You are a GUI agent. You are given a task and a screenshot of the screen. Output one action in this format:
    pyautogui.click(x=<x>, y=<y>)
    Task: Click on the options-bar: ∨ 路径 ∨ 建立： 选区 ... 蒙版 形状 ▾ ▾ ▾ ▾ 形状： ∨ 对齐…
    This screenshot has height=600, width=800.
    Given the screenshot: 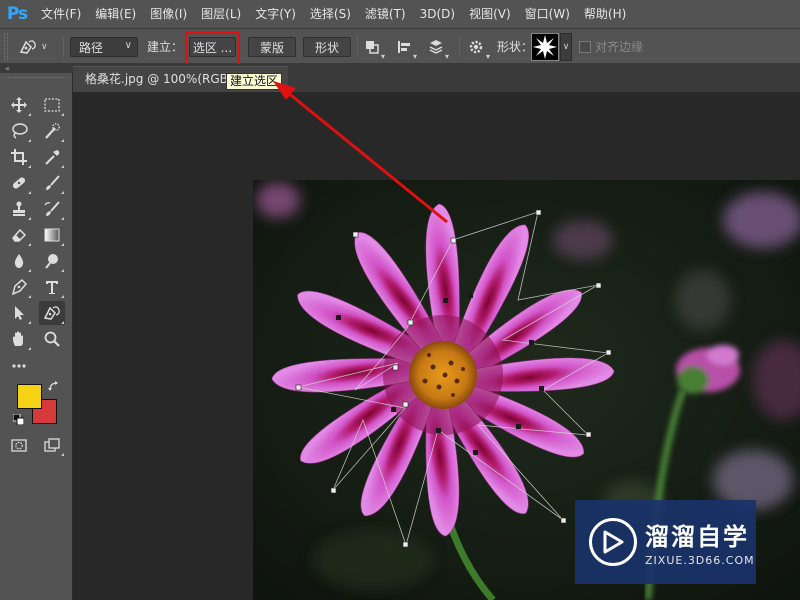 What is the action you would take?
    pyautogui.click(x=400, y=46)
    